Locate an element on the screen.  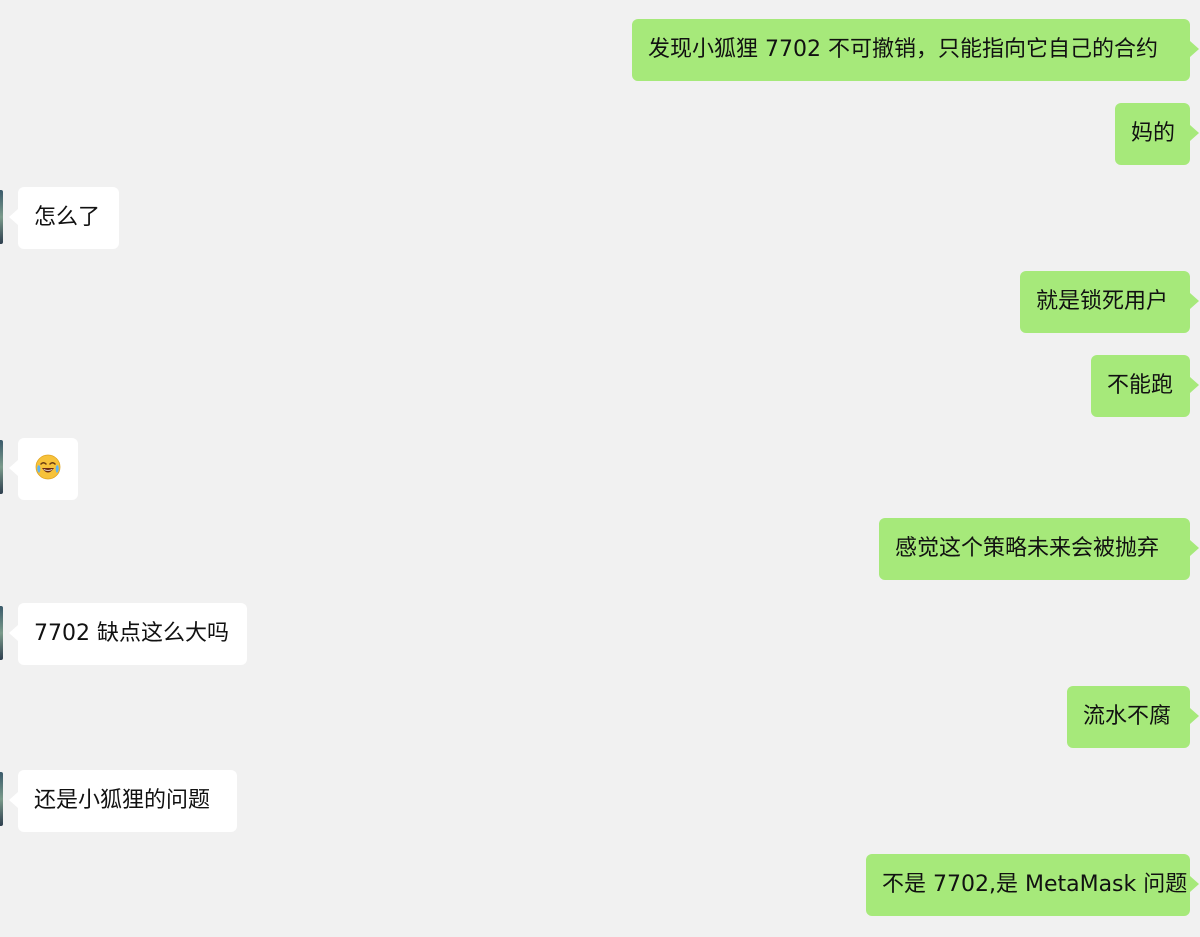
message-bubble: 不是 7702,是 MetaMask 问题 is located at coordinates (1032, 885).